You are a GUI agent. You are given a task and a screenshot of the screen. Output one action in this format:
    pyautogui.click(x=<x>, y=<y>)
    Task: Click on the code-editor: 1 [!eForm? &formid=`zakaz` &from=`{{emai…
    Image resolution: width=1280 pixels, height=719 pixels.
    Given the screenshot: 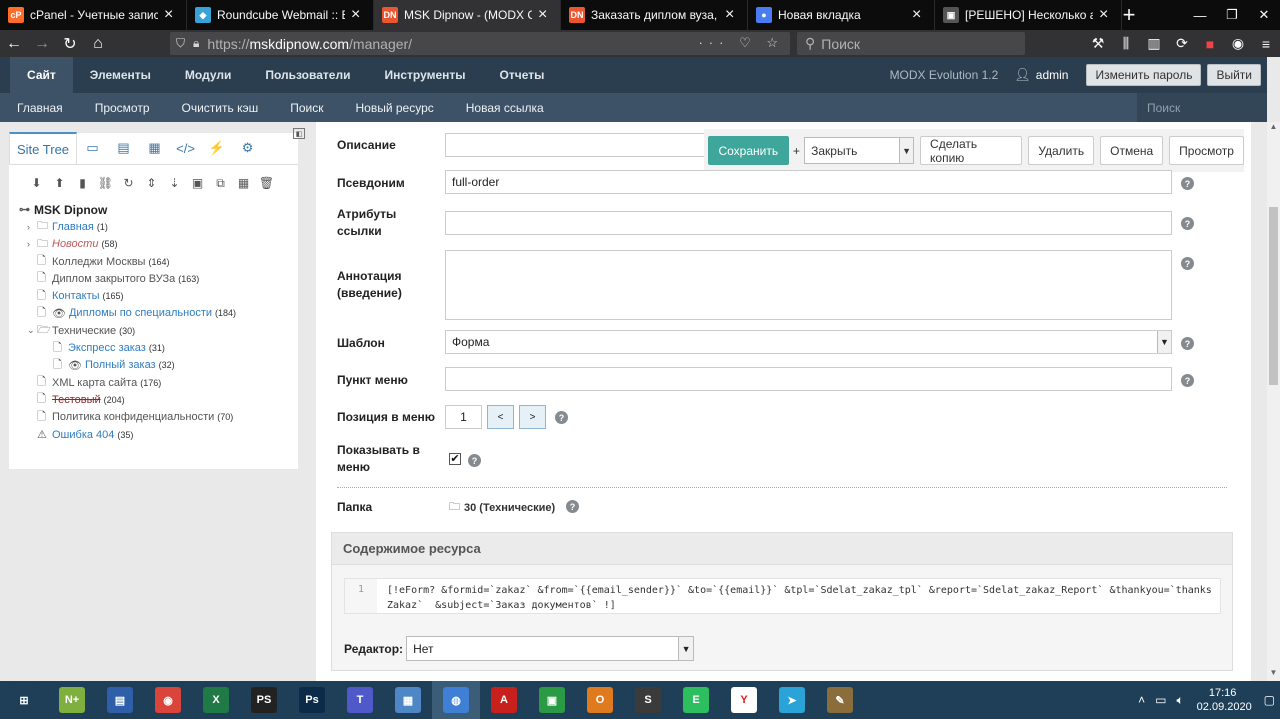 What is the action you would take?
    pyautogui.click(x=782, y=596)
    